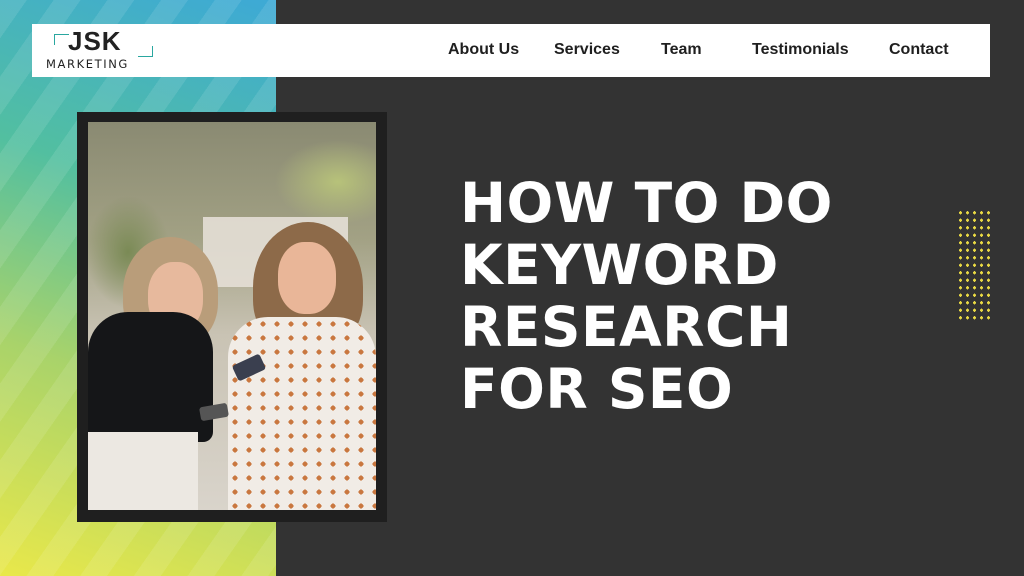 The height and width of the screenshot is (576, 1024). Describe the element at coordinates (619, 265) in the screenshot. I see `headline-line-2: KEYWORD` at that location.